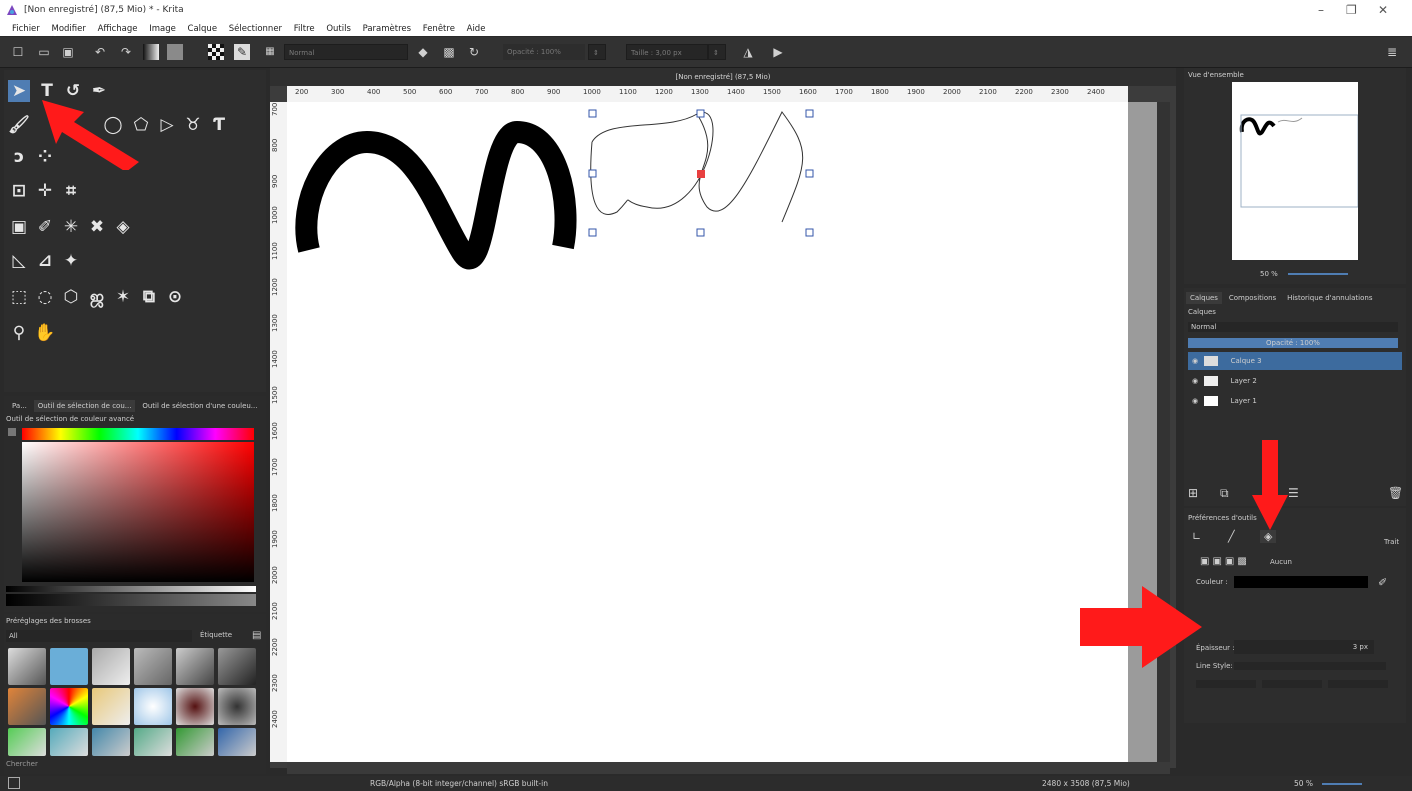 This screenshot has height=791, width=1412. What do you see at coordinates (100, 52) in the screenshot?
I see `undo-icon: ↶` at bounding box center [100, 52].